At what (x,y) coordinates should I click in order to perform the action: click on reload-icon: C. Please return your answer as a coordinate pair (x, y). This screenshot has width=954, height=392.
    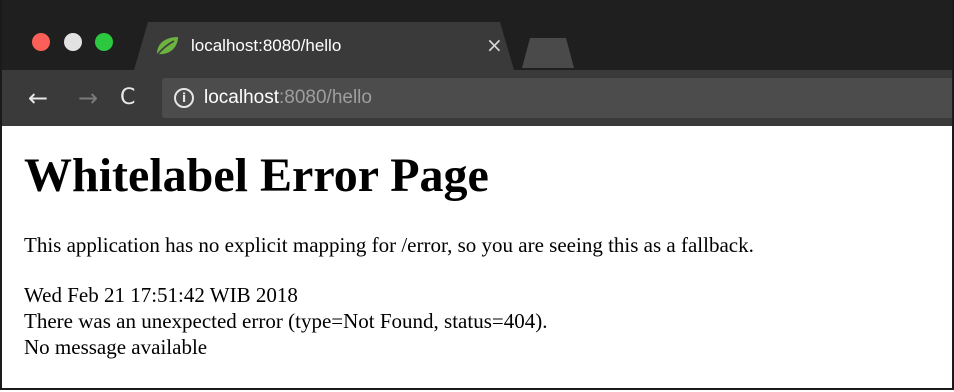
    Looking at the image, I should click on (127, 98).